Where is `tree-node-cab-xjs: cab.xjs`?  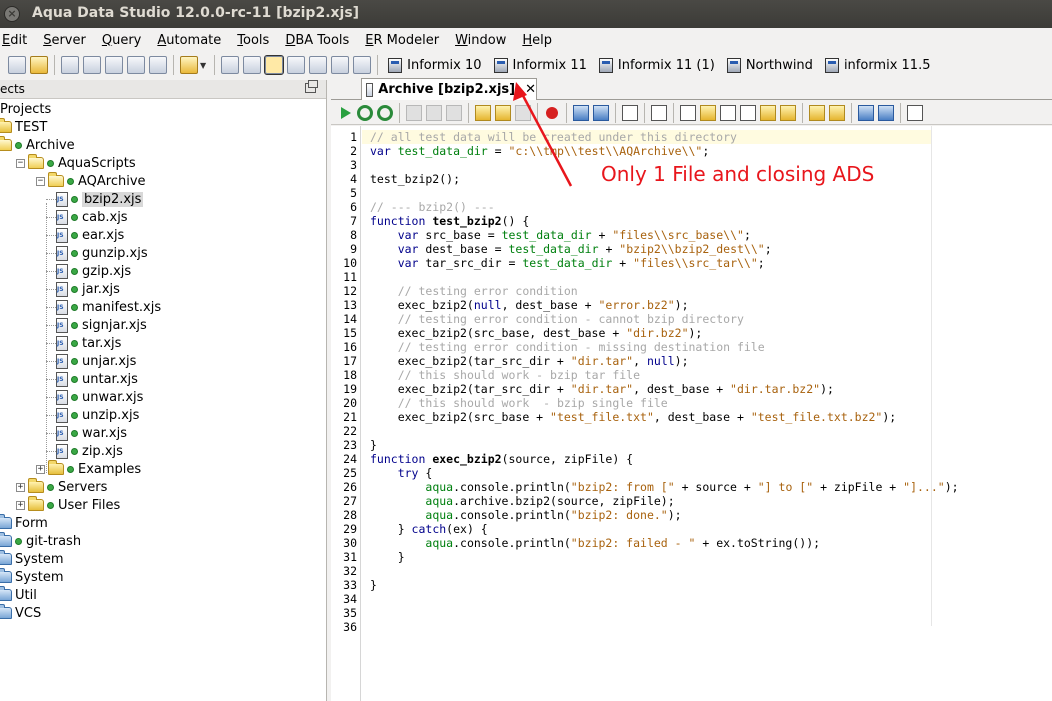
tree-node-cab-xjs: cab.xjs is located at coordinates (92, 217).